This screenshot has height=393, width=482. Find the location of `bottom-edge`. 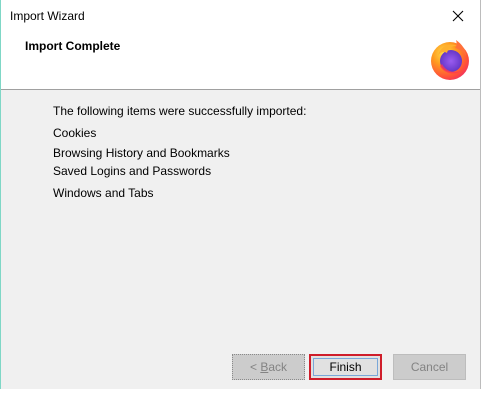

bottom-edge is located at coordinates (241, 391).